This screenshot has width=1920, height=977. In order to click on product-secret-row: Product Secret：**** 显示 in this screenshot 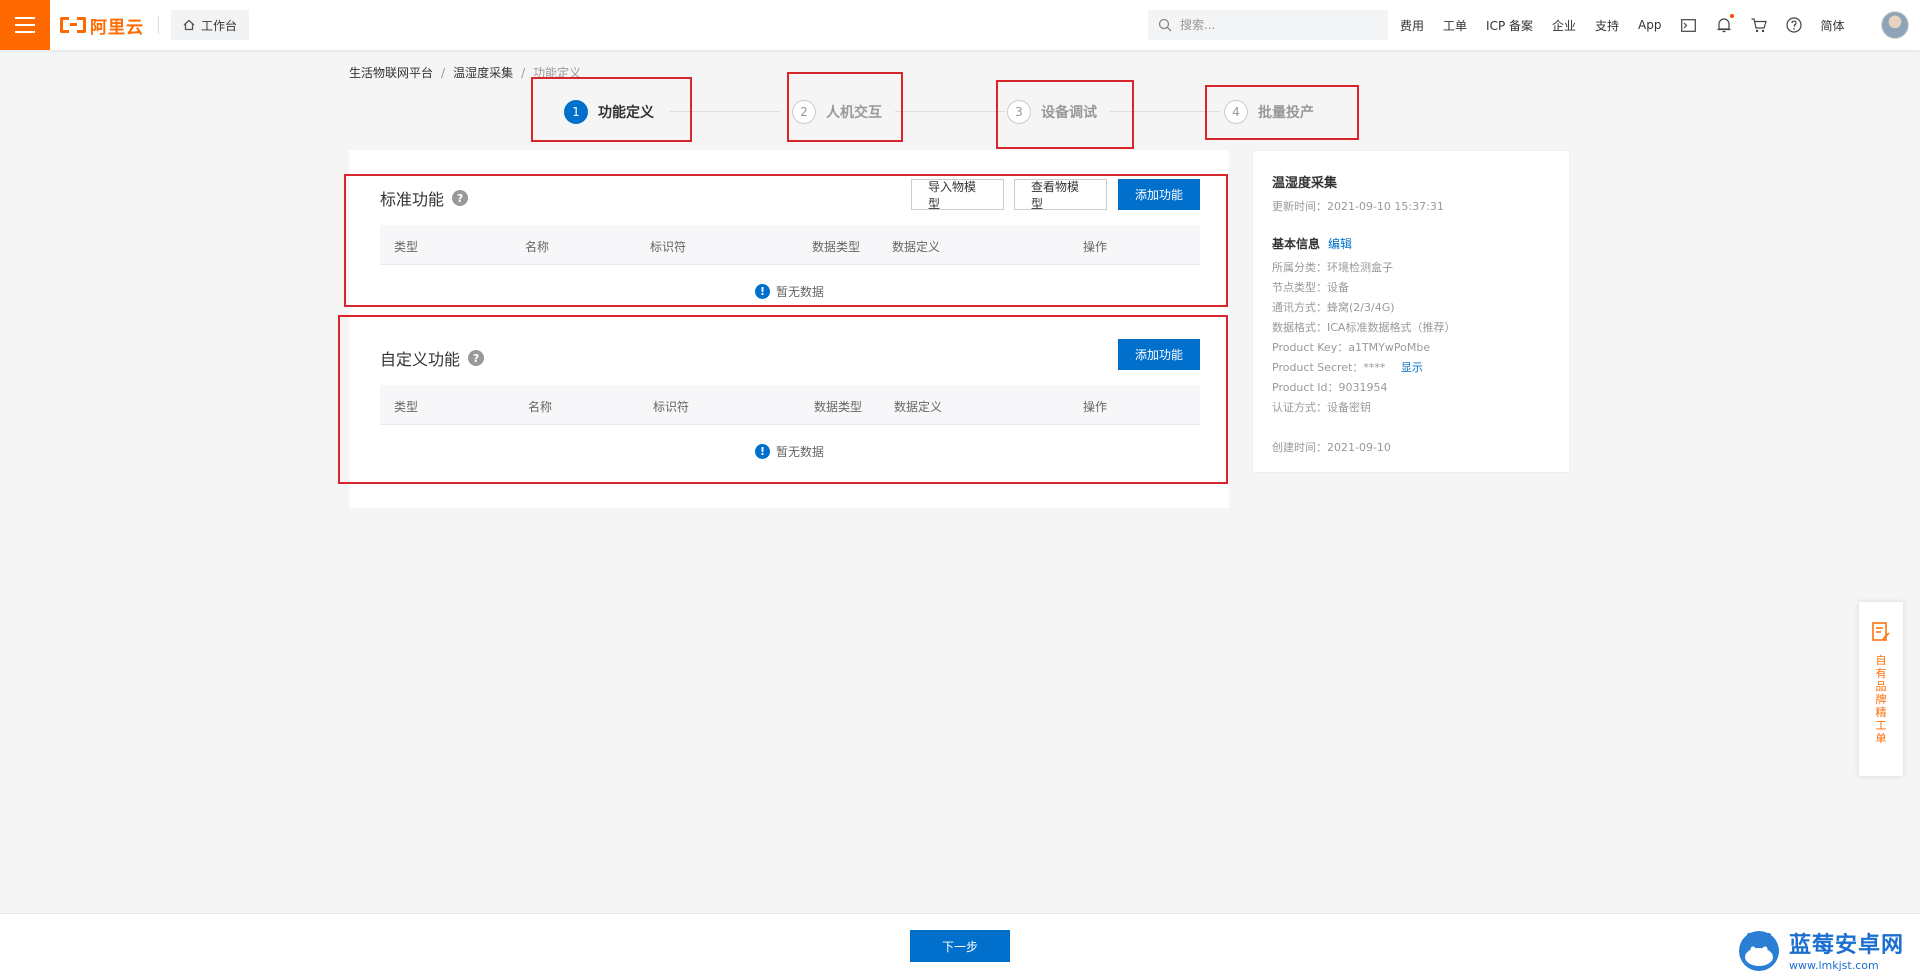, I will do `click(1347, 367)`.